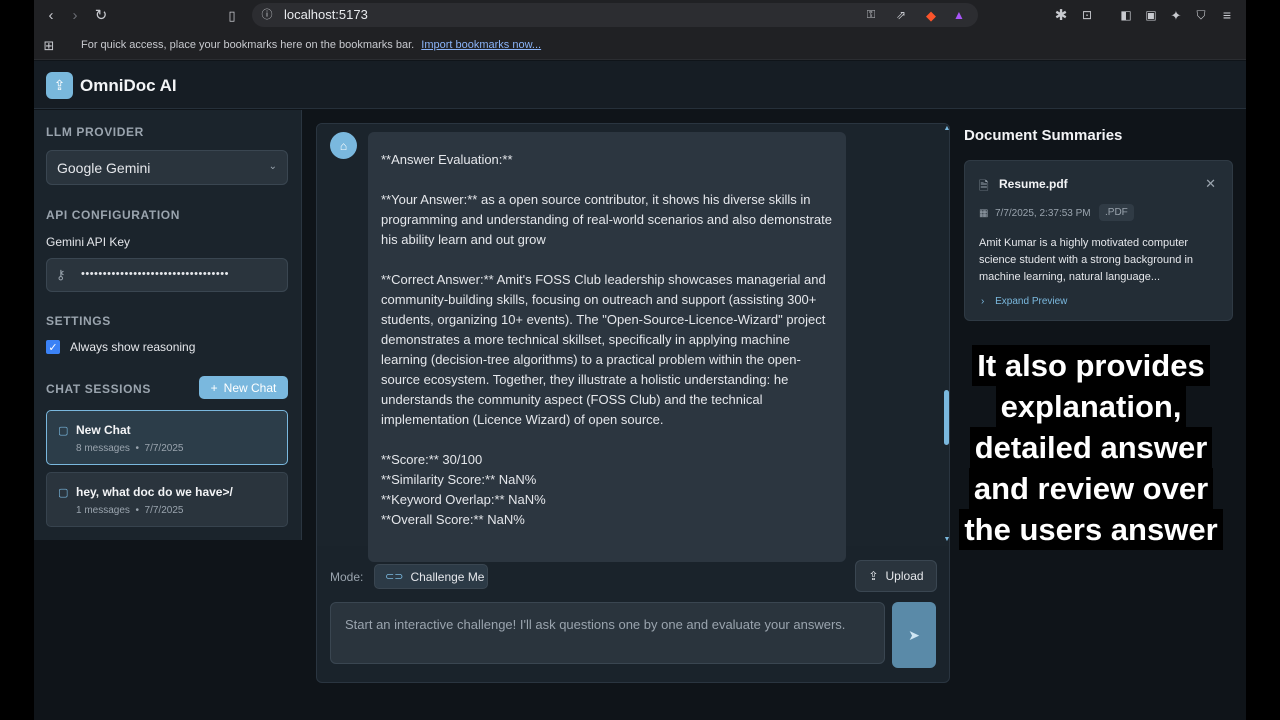 Image resolution: width=1280 pixels, height=720 pixels. Describe the element at coordinates (113, 215) in the screenshot. I see `api-config-heading: API CONFIGURATION` at that location.